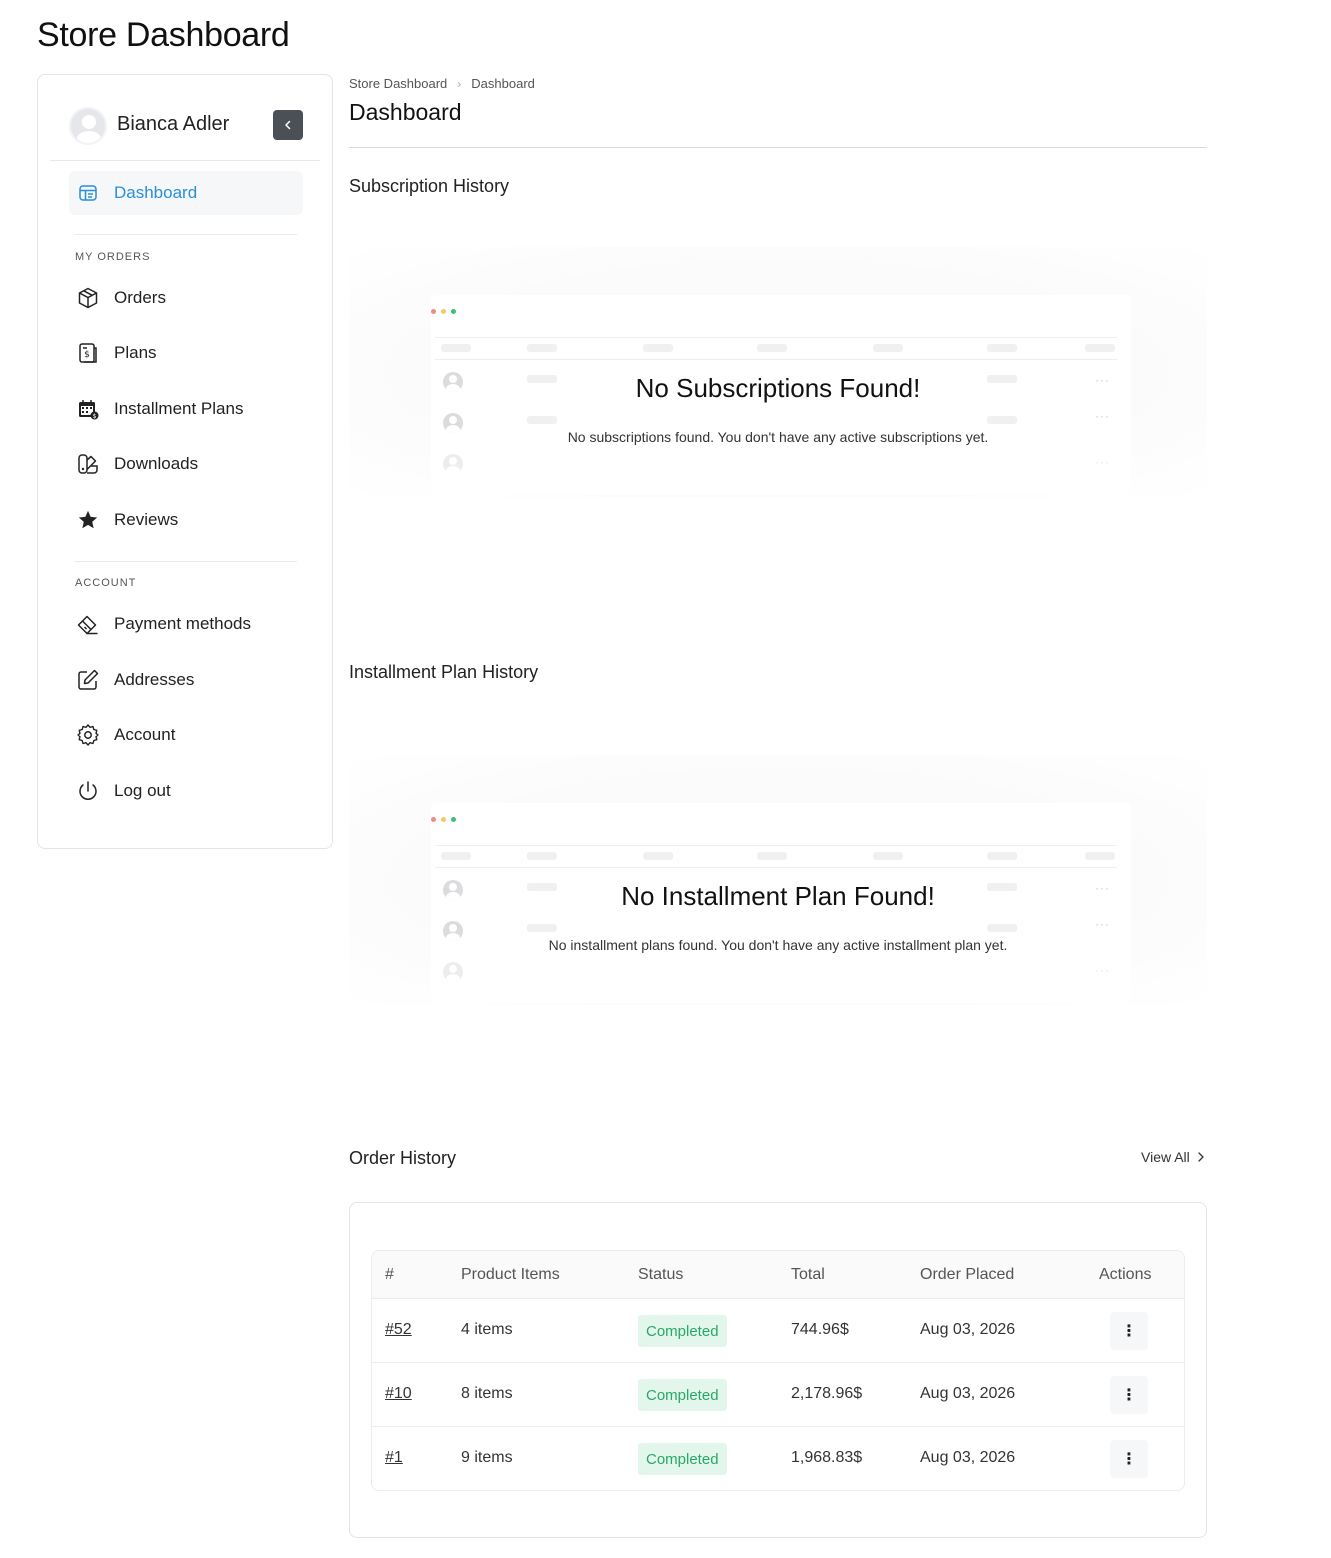 This screenshot has height=1558, width=1331. Describe the element at coordinates (808, 1274) in the screenshot. I see `column-header: Total` at that location.